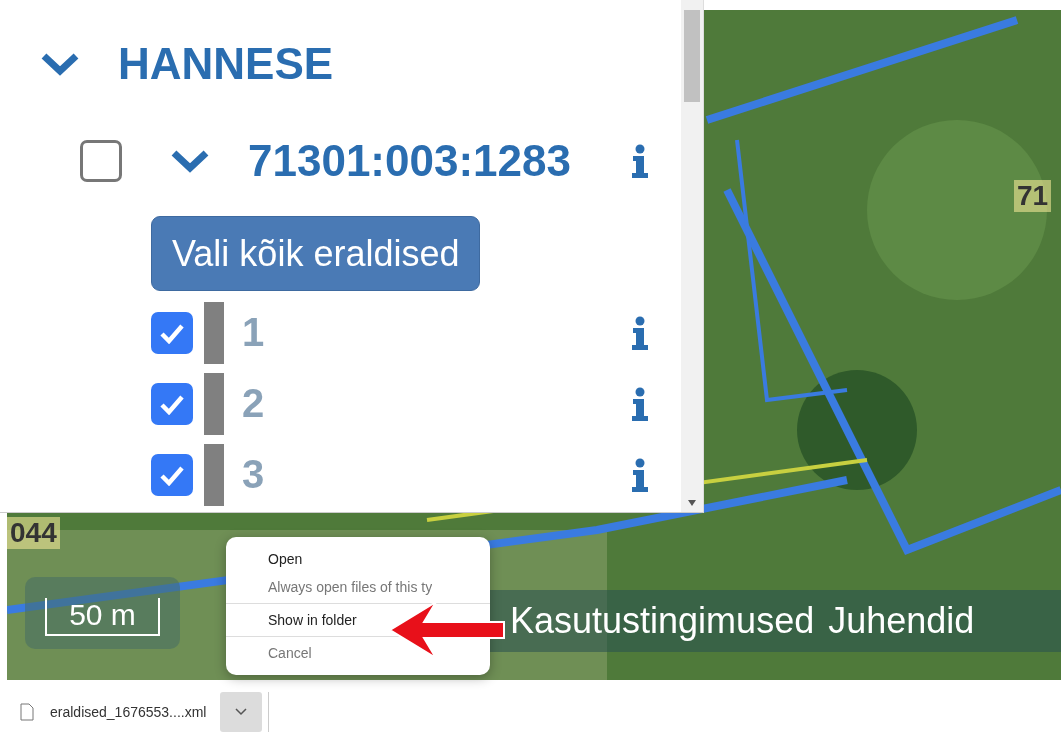 This screenshot has width=1061, height=744. Describe the element at coordinates (254, 403) in the screenshot. I see `section-number: 2` at that location.